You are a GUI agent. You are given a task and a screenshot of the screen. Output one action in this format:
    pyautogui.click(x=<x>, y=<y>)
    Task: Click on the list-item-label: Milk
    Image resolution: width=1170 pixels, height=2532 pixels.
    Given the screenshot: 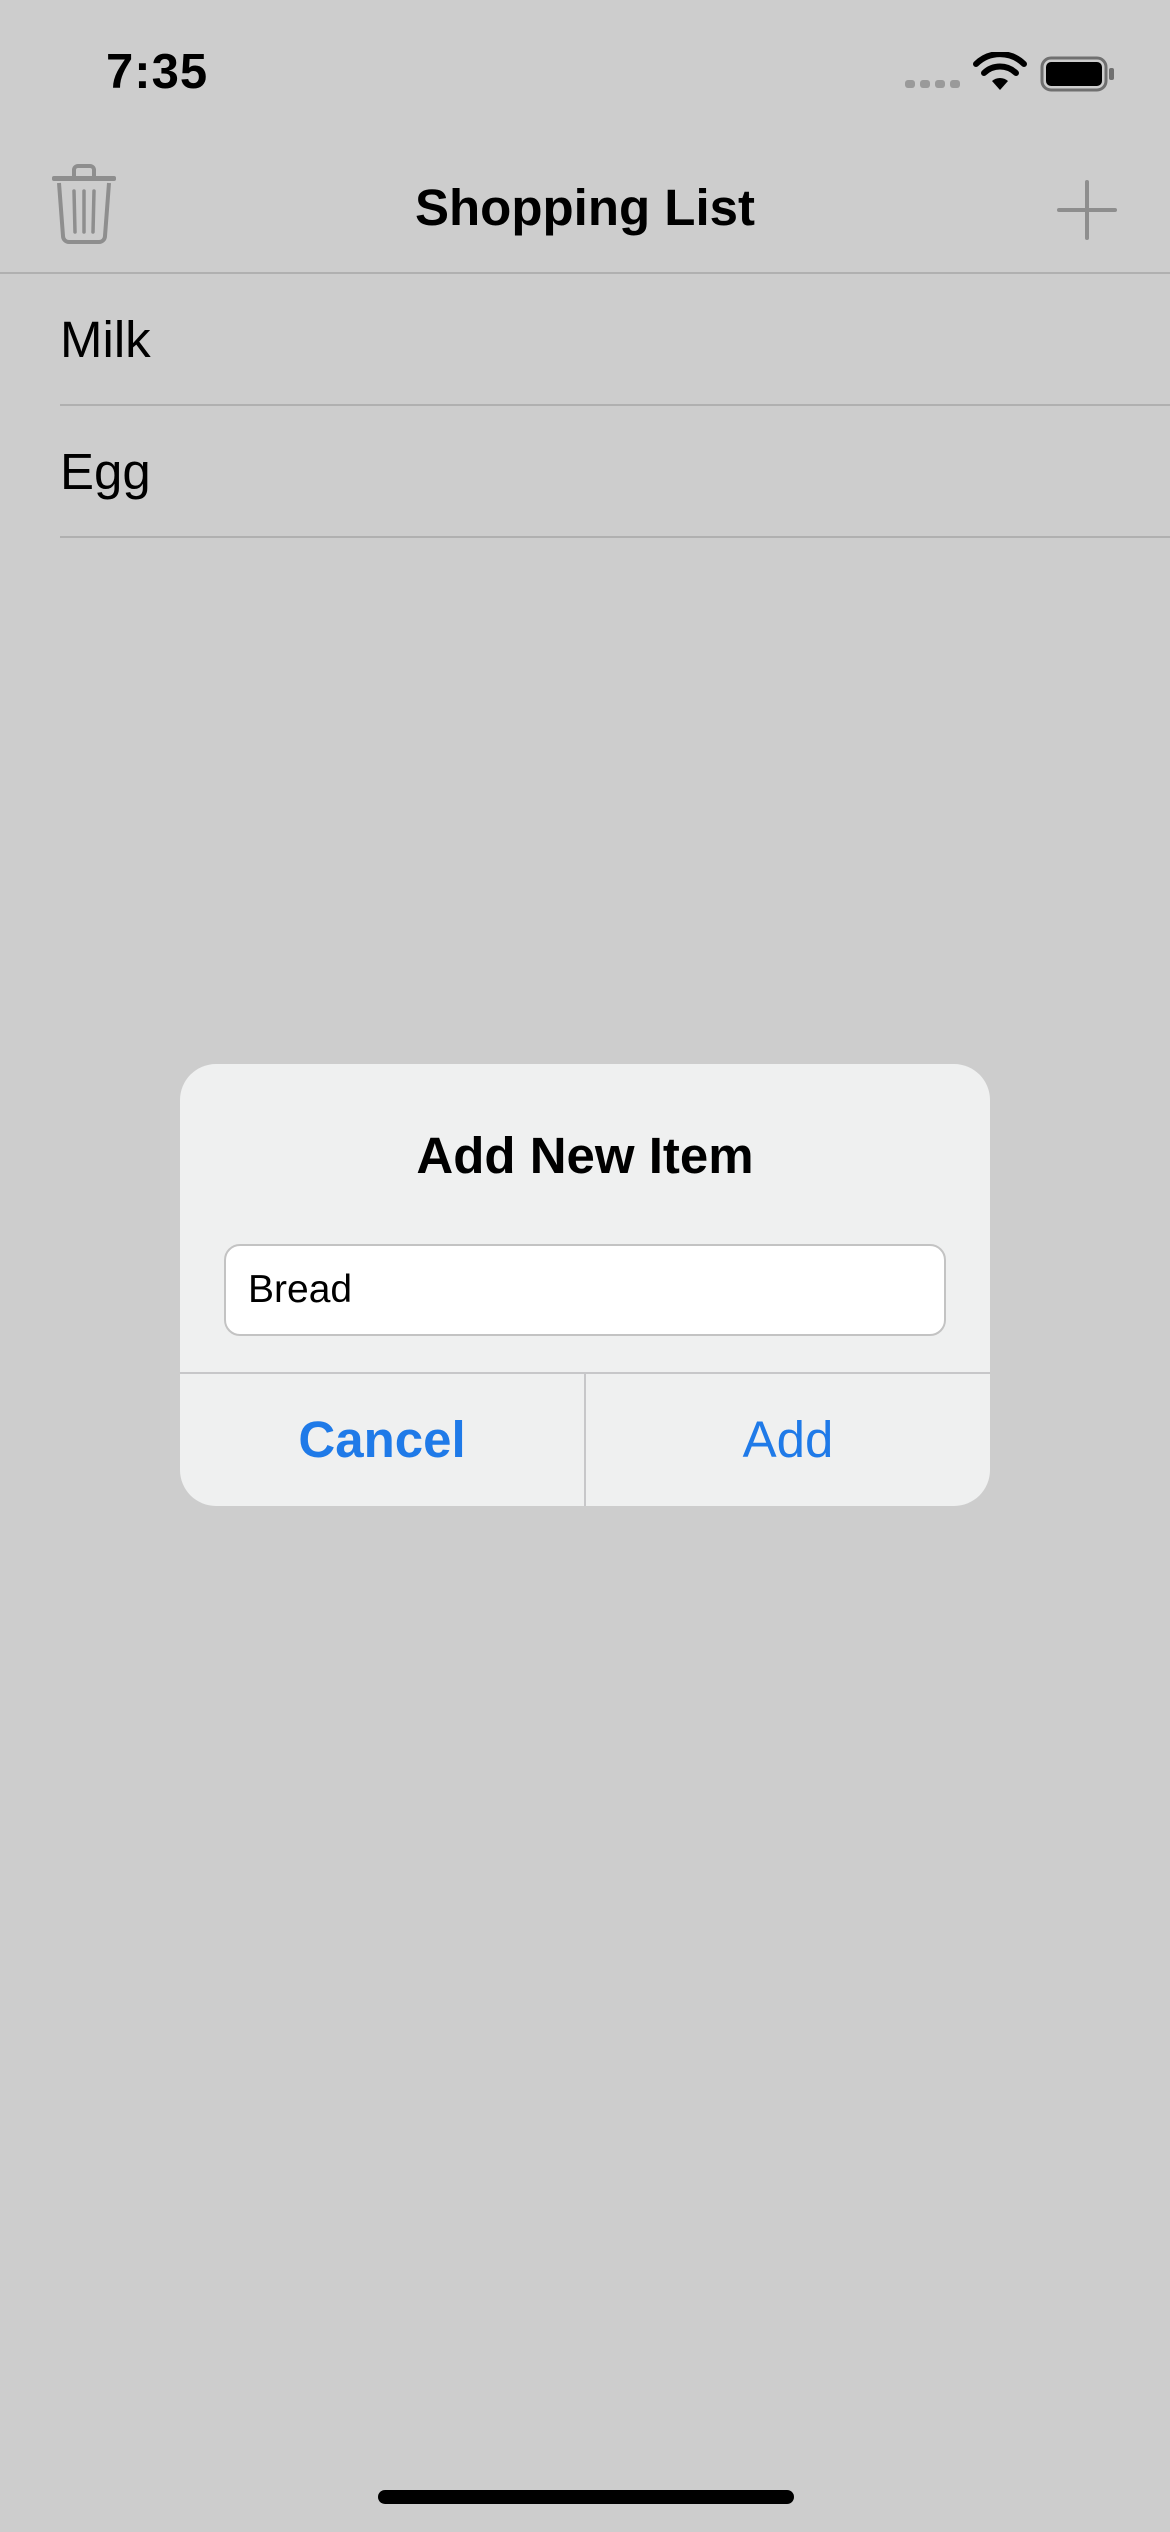 What is the action you would take?
    pyautogui.click(x=105, y=339)
    